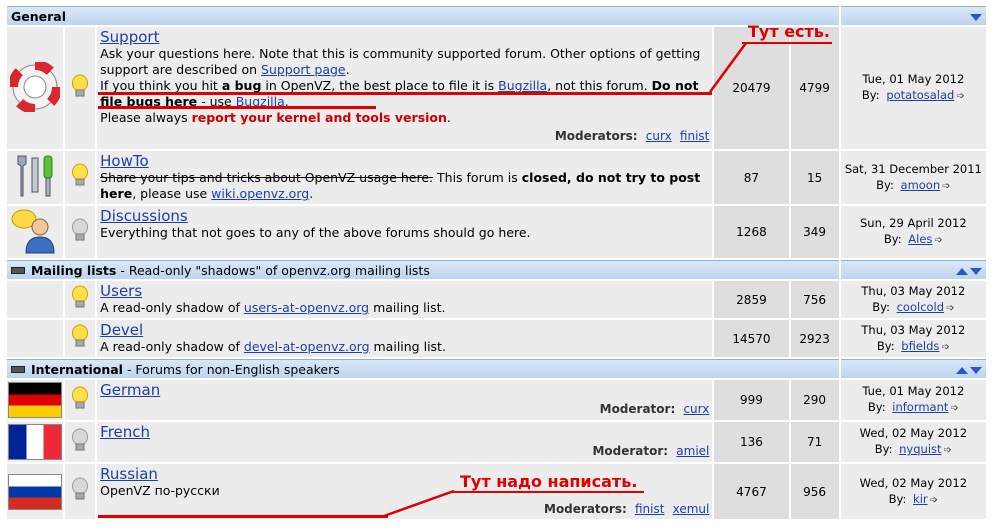 The height and width of the screenshot is (528, 993). What do you see at coordinates (920, 239) in the screenshot?
I see `user-link: Ales` at bounding box center [920, 239].